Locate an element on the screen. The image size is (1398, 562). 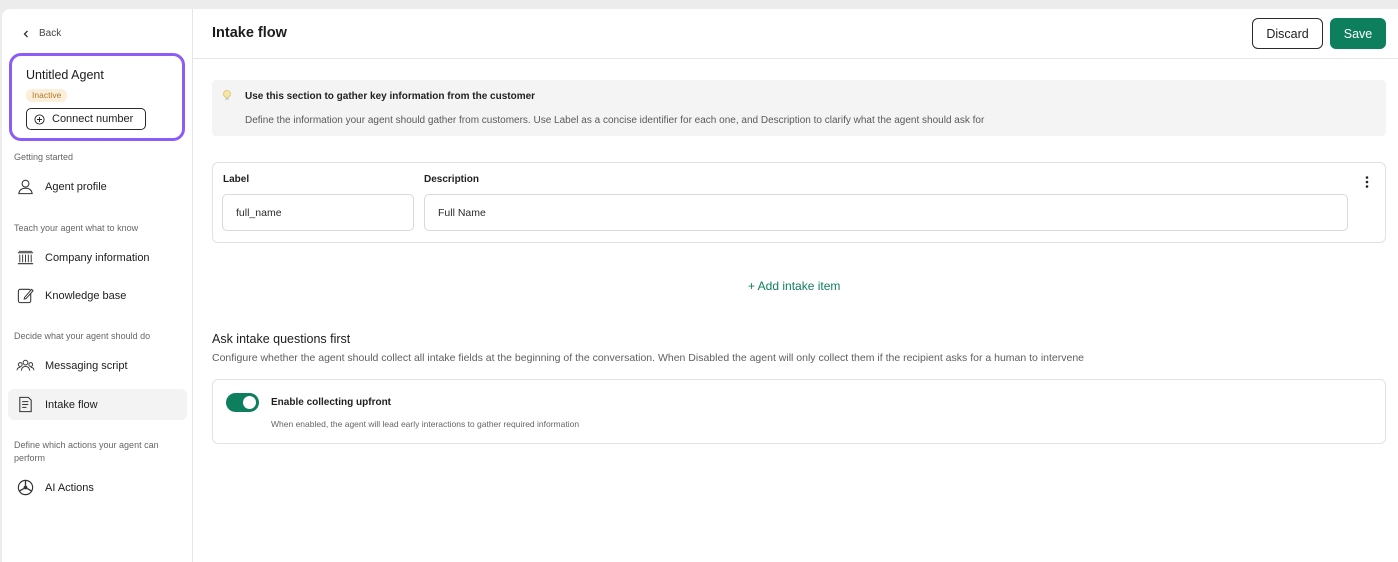
document-icon is located at coordinates (25, 404).